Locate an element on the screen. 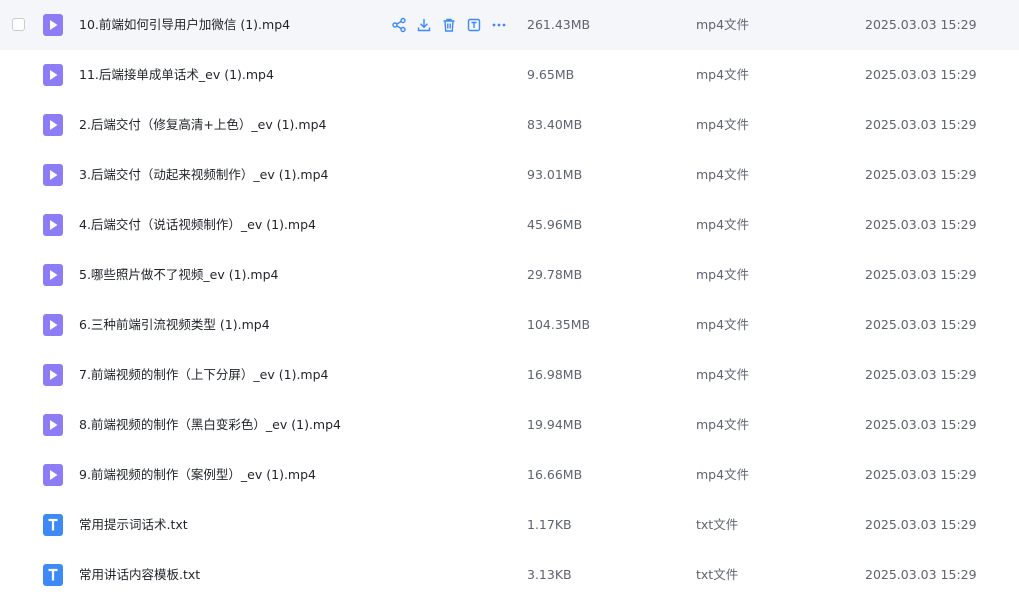 Image resolution: width=1019 pixels, height=595 pixels. file-name: 11.后端接单成单话术_ev (1).mp4 is located at coordinates (176, 75).